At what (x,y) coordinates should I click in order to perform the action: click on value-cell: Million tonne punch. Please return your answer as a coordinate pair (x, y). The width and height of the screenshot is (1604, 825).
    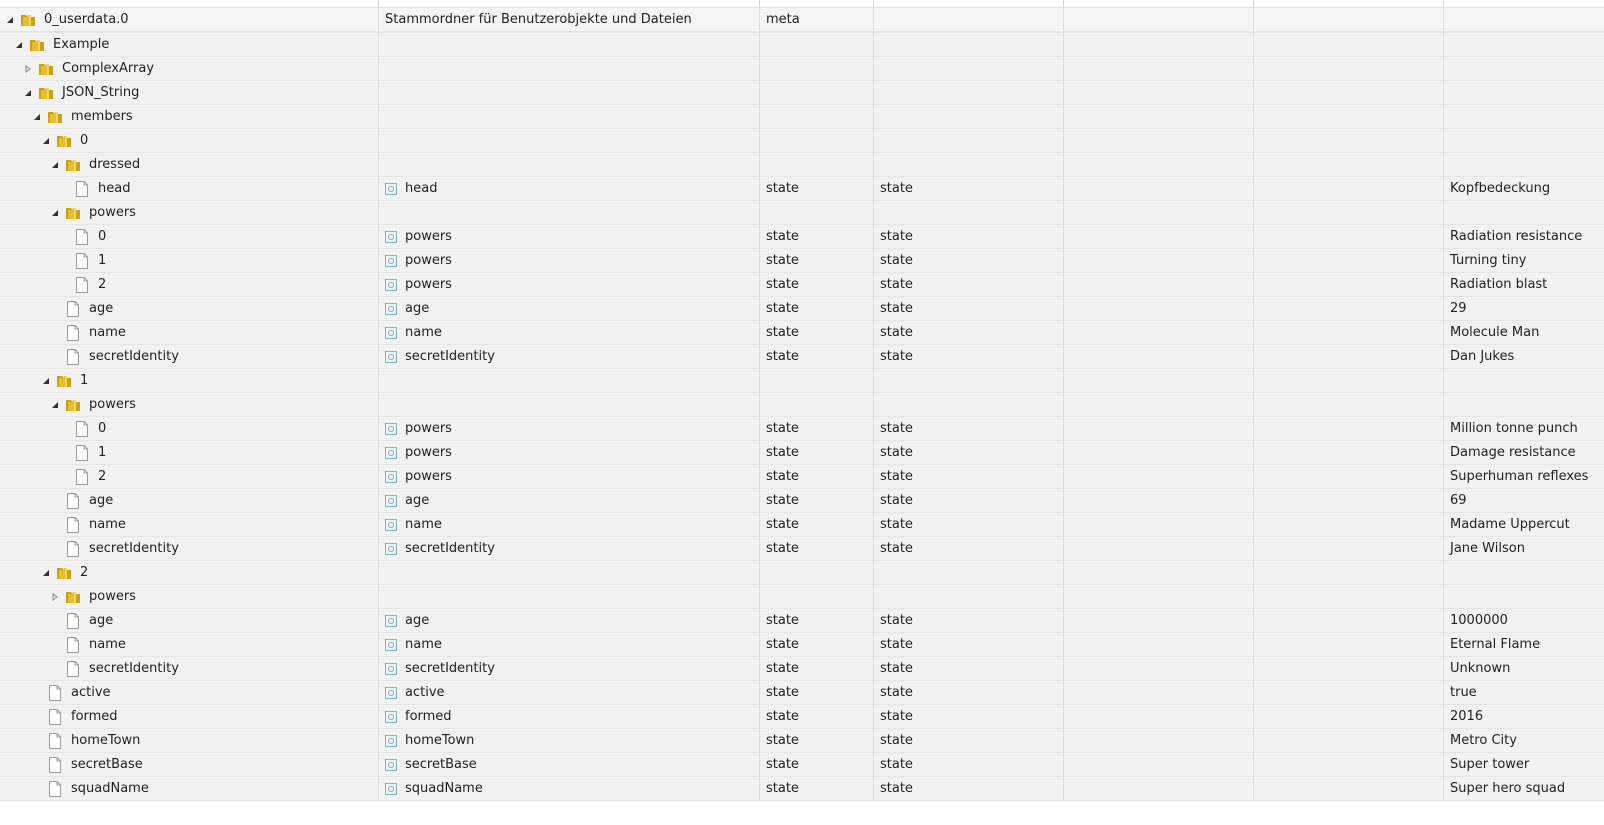
    Looking at the image, I should click on (1523, 428).